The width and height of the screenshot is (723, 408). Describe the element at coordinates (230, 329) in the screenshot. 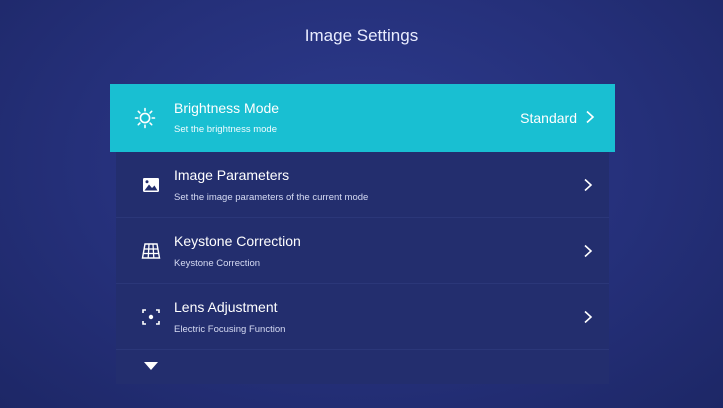

I see `menu-item-description: Electric Focusing Function` at that location.